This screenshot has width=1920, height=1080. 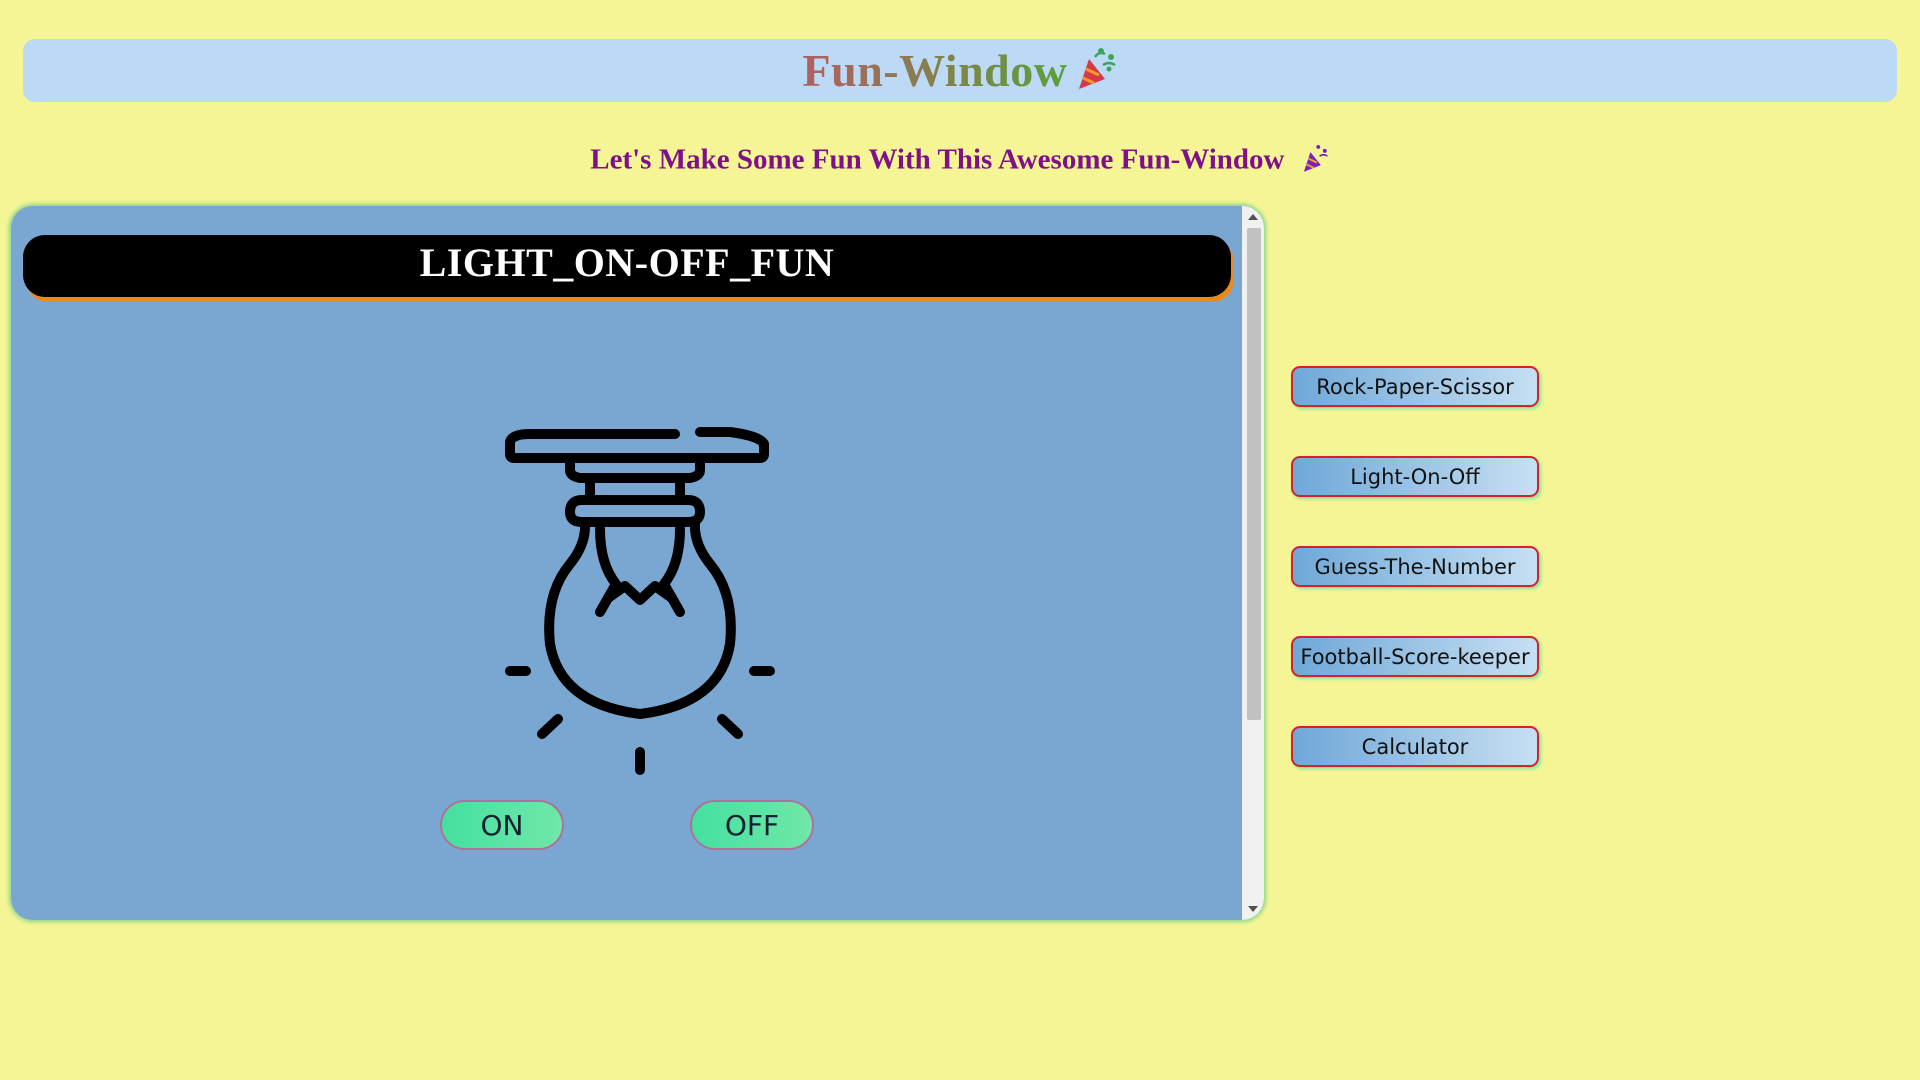 What do you see at coordinates (1253, 909) in the screenshot?
I see `scroll-down-icon` at bounding box center [1253, 909].